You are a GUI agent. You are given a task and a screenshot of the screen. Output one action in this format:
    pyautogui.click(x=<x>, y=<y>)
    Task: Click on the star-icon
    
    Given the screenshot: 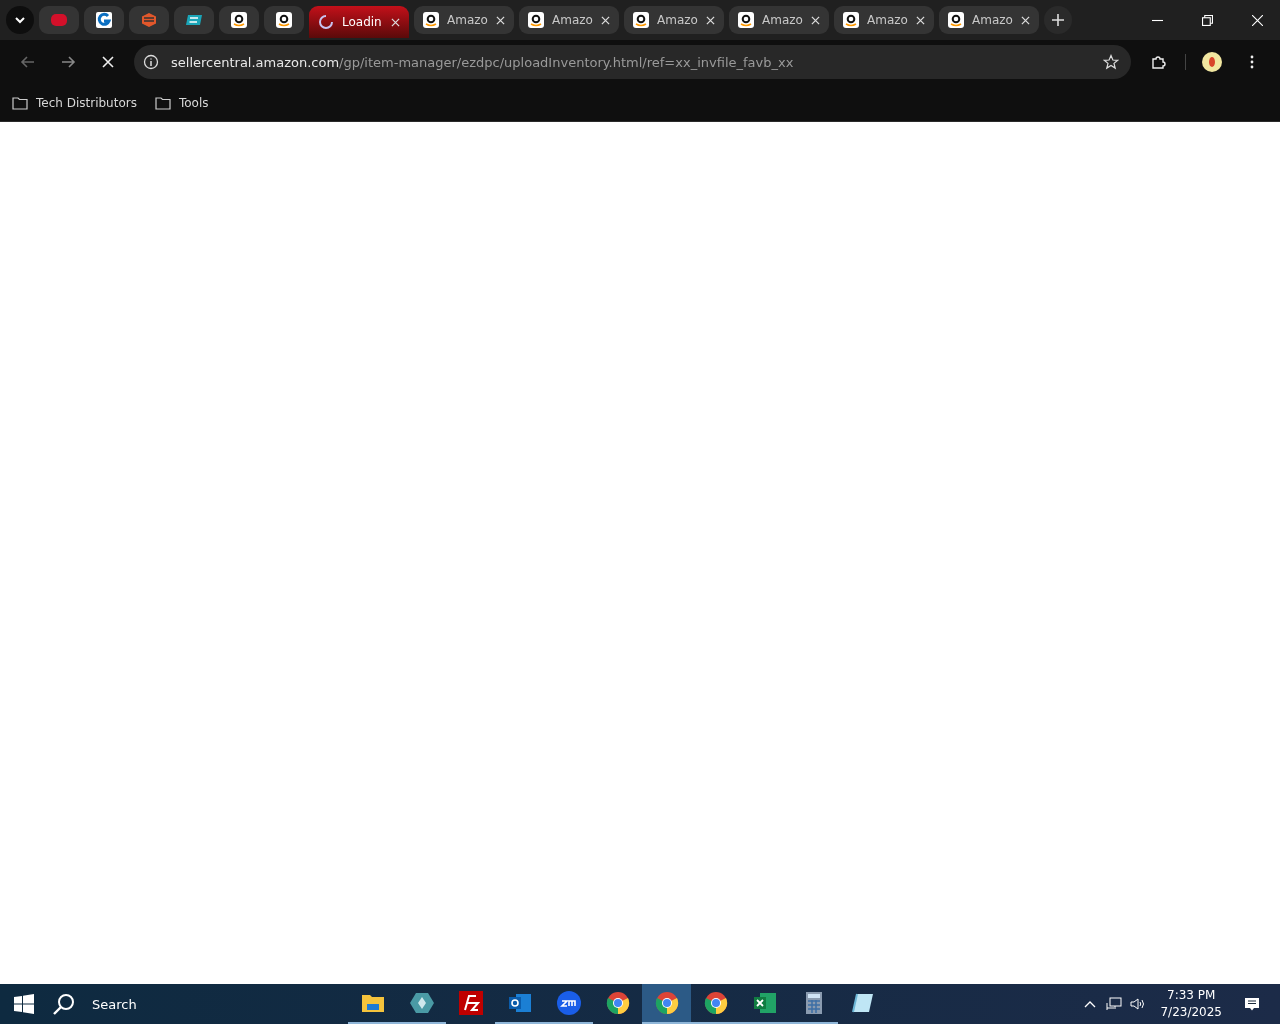 What is the action you would take?
    pyautogui.click(x=1111, y=62)
    